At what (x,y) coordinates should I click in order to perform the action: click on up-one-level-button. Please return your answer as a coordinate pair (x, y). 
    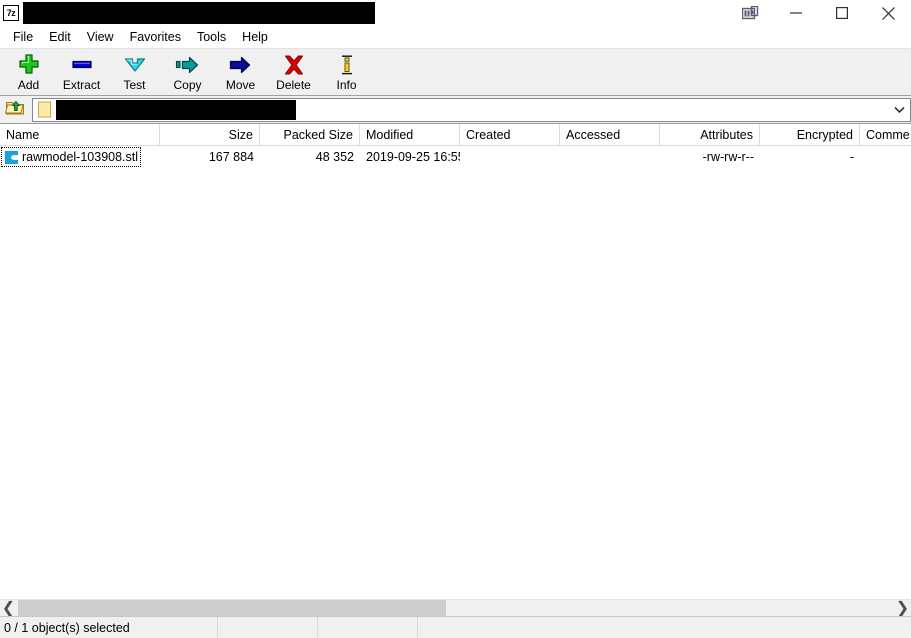
    Looking at the image, I should click on (15, 109).